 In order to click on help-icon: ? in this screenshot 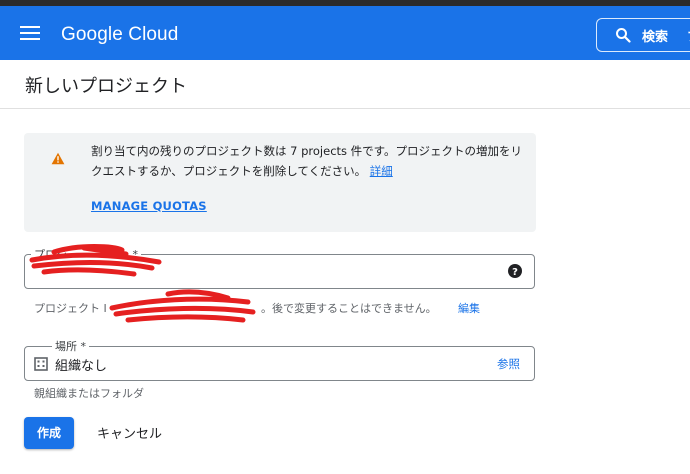, I will do `click(515, 271)`.